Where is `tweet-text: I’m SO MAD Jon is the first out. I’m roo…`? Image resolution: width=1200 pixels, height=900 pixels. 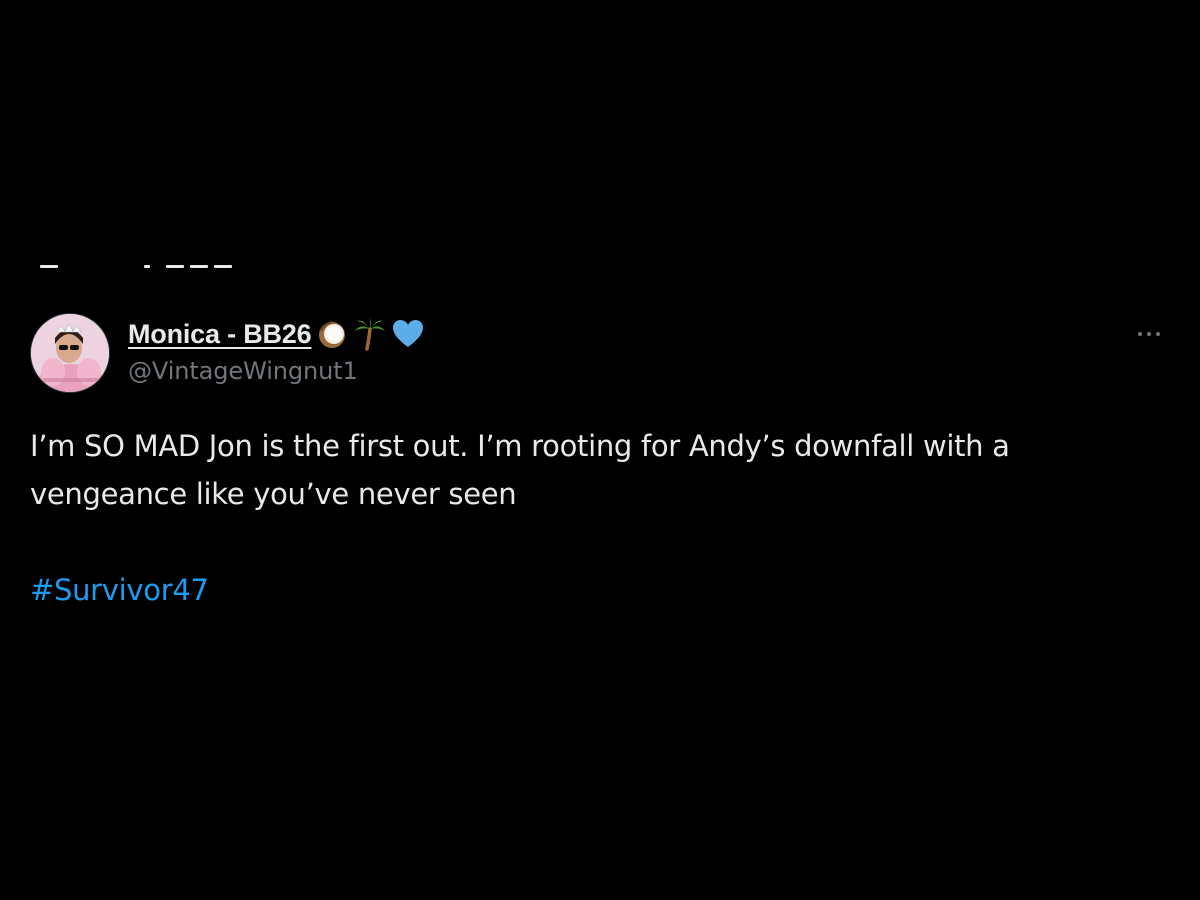 tweet-text: I’m SO MAD Jon is the first out. I’m roo… is located at coordinates (520, 470).